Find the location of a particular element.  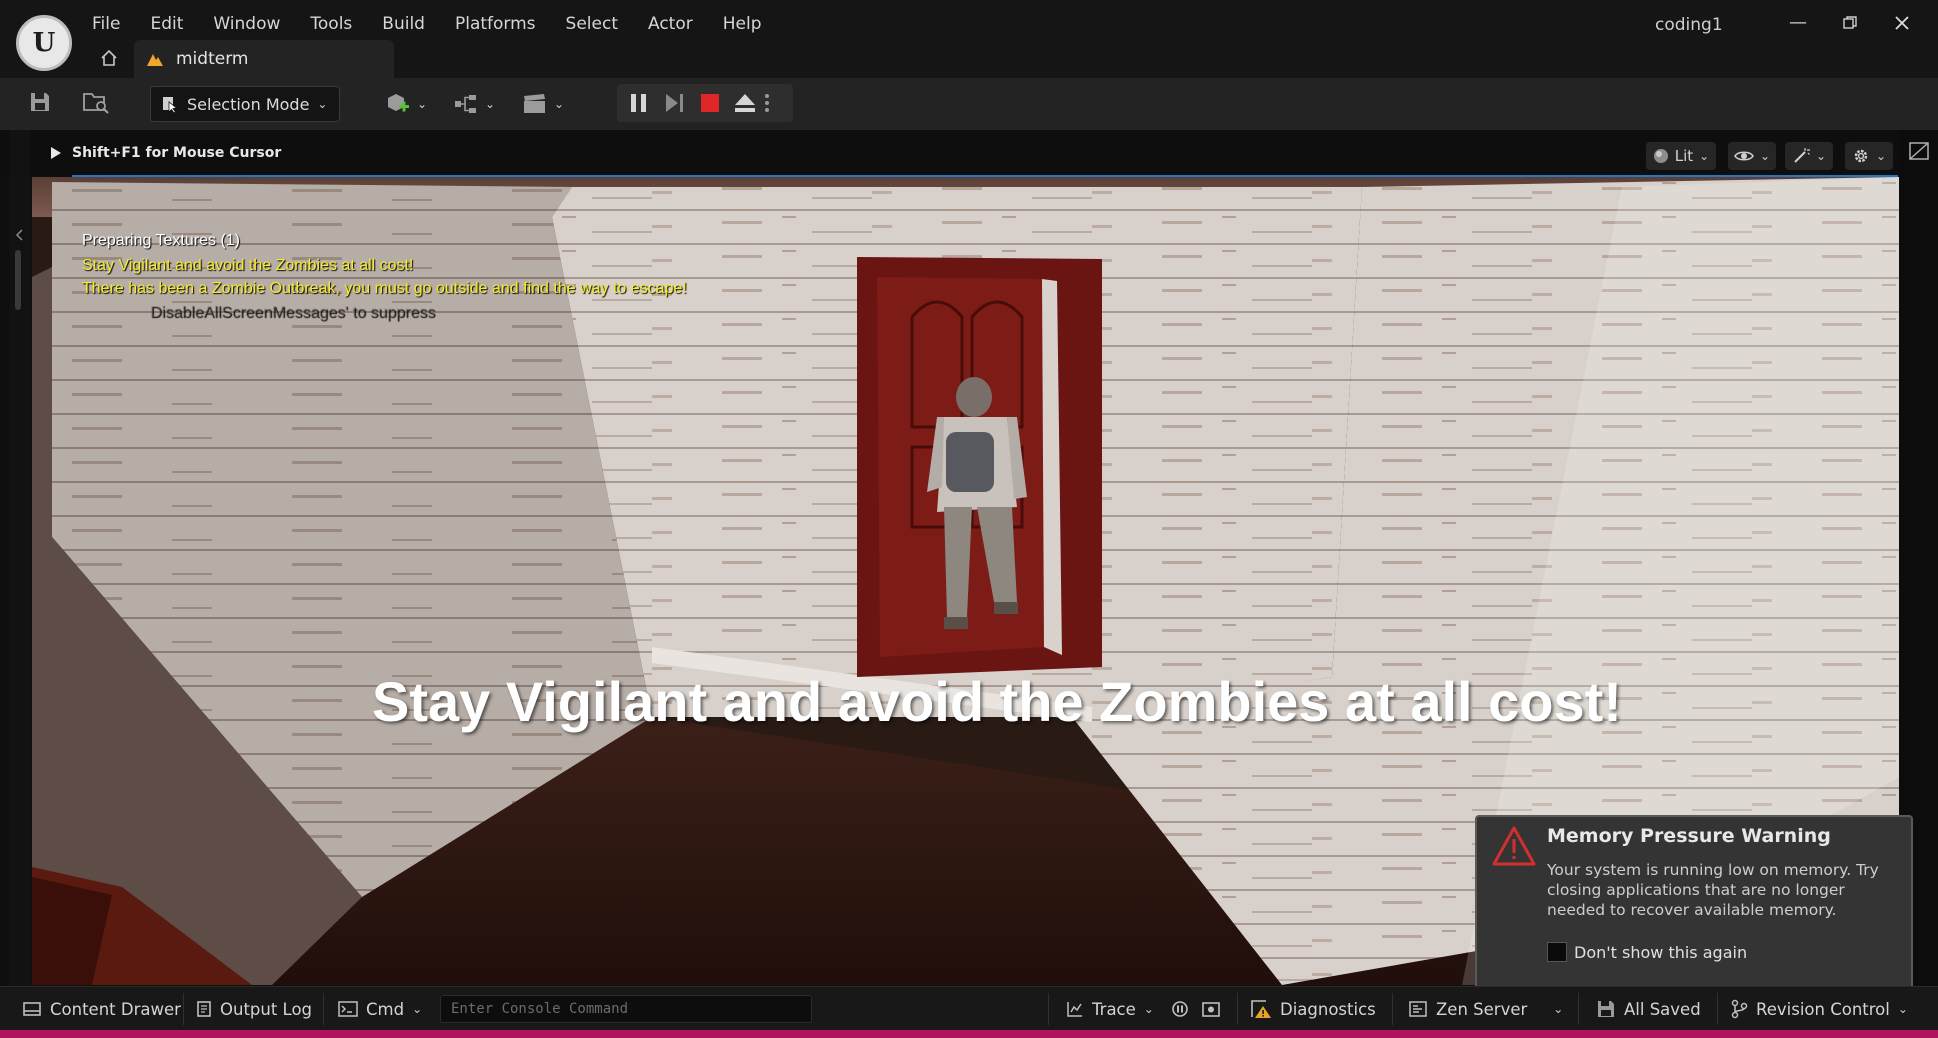

add-actor-dropdown: ⌄ is located at coordinates (406, 104).